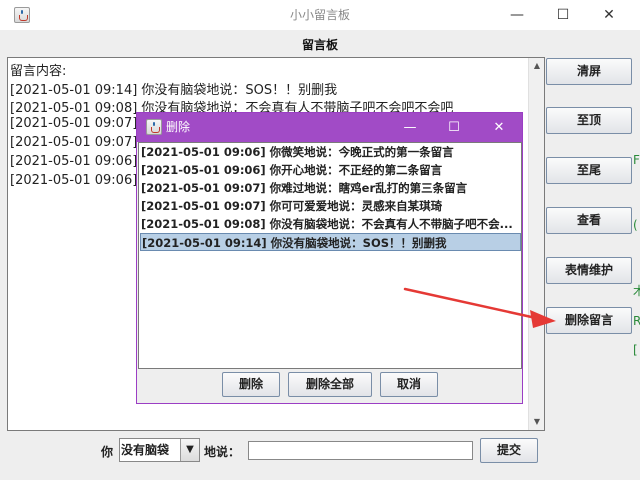 The image size is (640, 480). What do you see at coordinates (330, 242) in the screenshot?
I see `list-item-selected: [2021-05-01 09:14] 你没有脑袋地说：SOS！！别删我` at bounding box center [330, 242].